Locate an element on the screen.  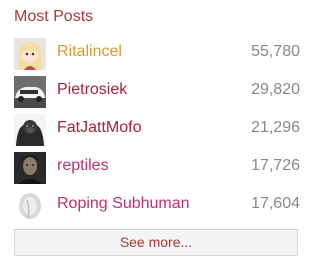
post-count: 21,296 is located at coordinates (275, 127).